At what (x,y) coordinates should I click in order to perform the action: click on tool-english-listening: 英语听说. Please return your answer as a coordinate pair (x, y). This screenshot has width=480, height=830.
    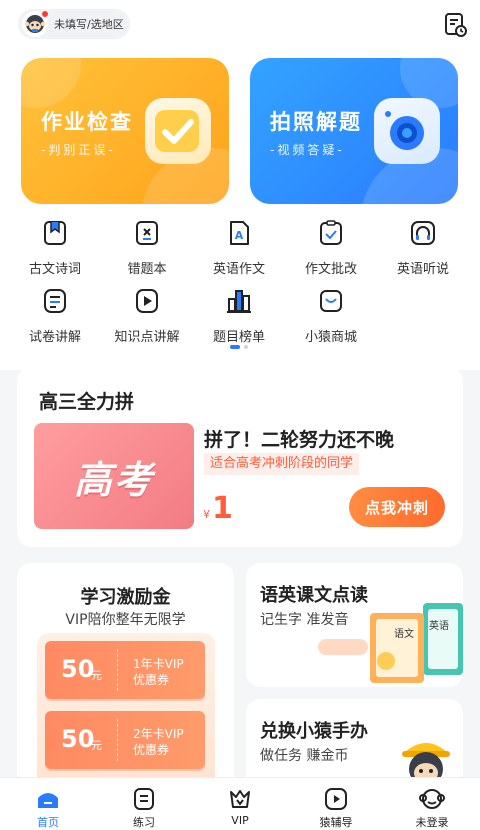
    Looking at the image, I should click on (423, 250).